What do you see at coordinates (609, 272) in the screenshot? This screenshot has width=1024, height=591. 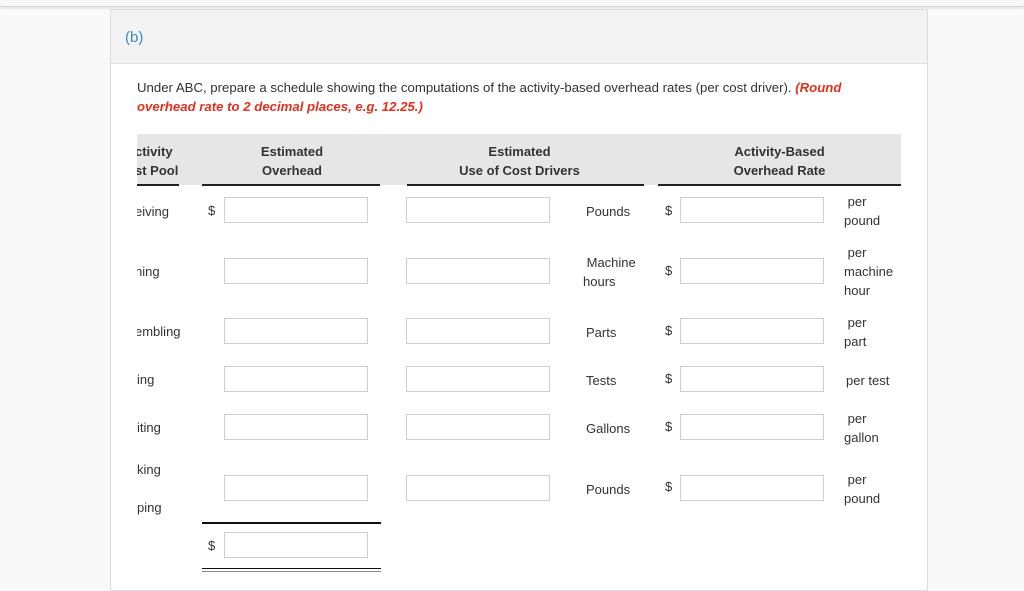 I see `driver-unit: Machine hours` at bounding box center [609, 272].